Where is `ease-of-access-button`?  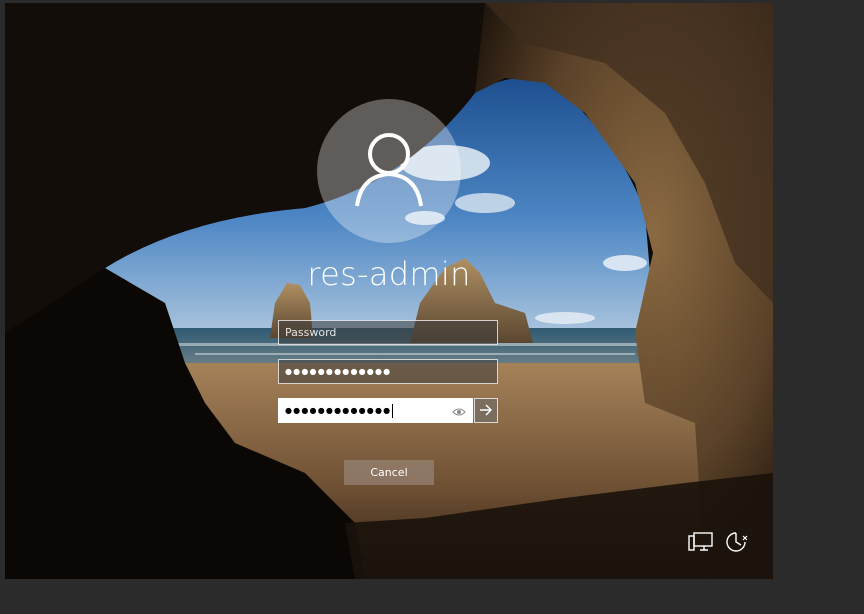 ease-of-access-button is located at coordinates (737, 544).